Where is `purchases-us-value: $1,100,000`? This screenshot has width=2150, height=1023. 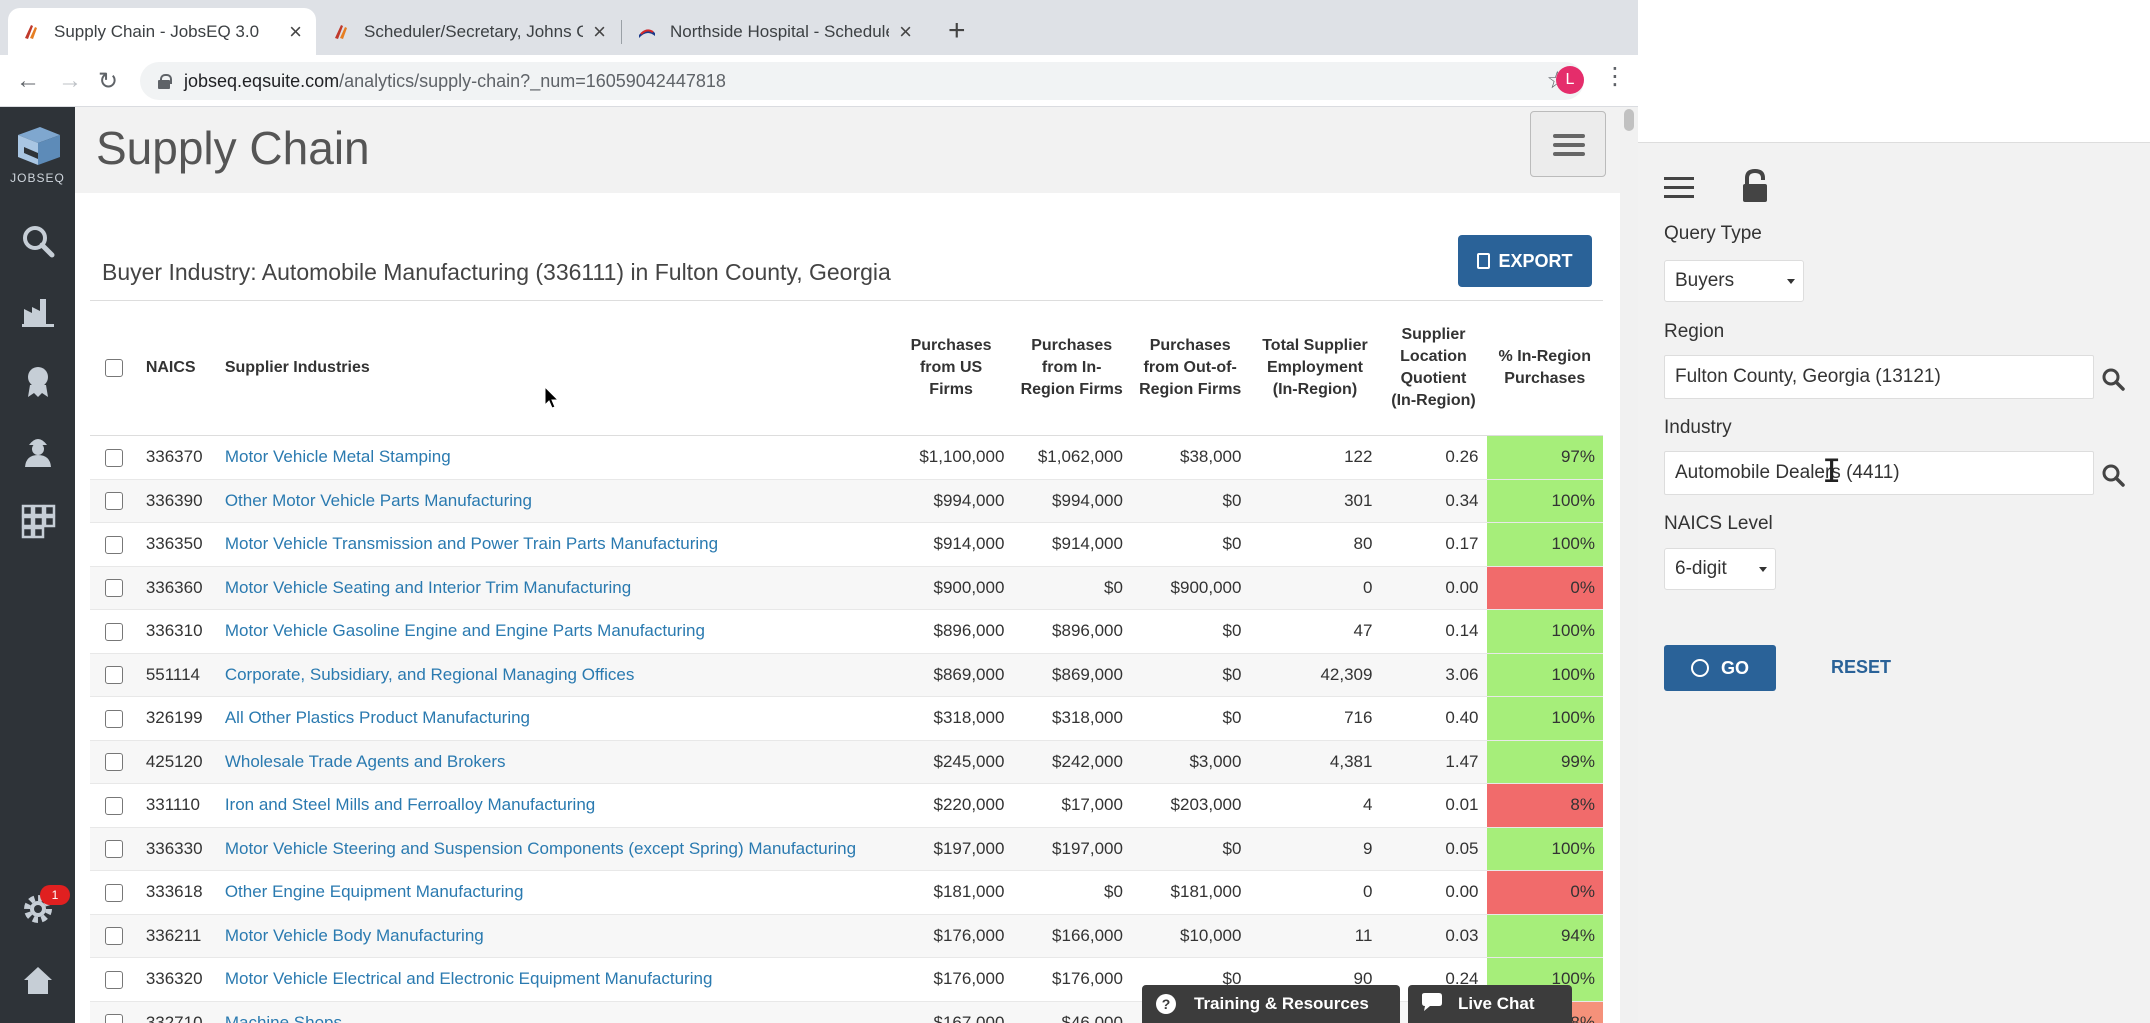 purchases-us-value: $1,100,000 is located at coordinates (951, 457).